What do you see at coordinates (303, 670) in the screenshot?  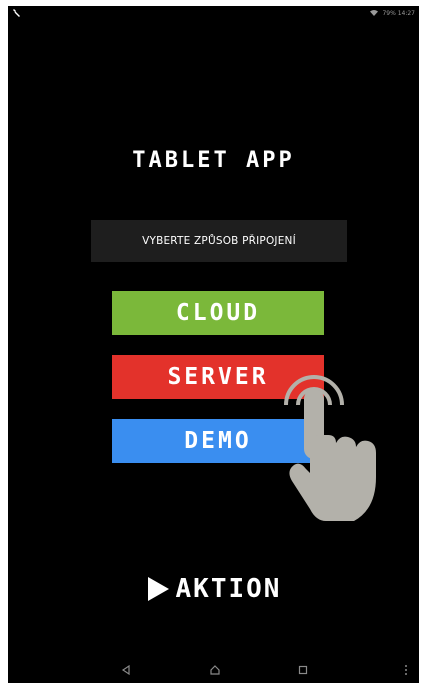 I see `recents-icon` at bounding box center [303, 670].